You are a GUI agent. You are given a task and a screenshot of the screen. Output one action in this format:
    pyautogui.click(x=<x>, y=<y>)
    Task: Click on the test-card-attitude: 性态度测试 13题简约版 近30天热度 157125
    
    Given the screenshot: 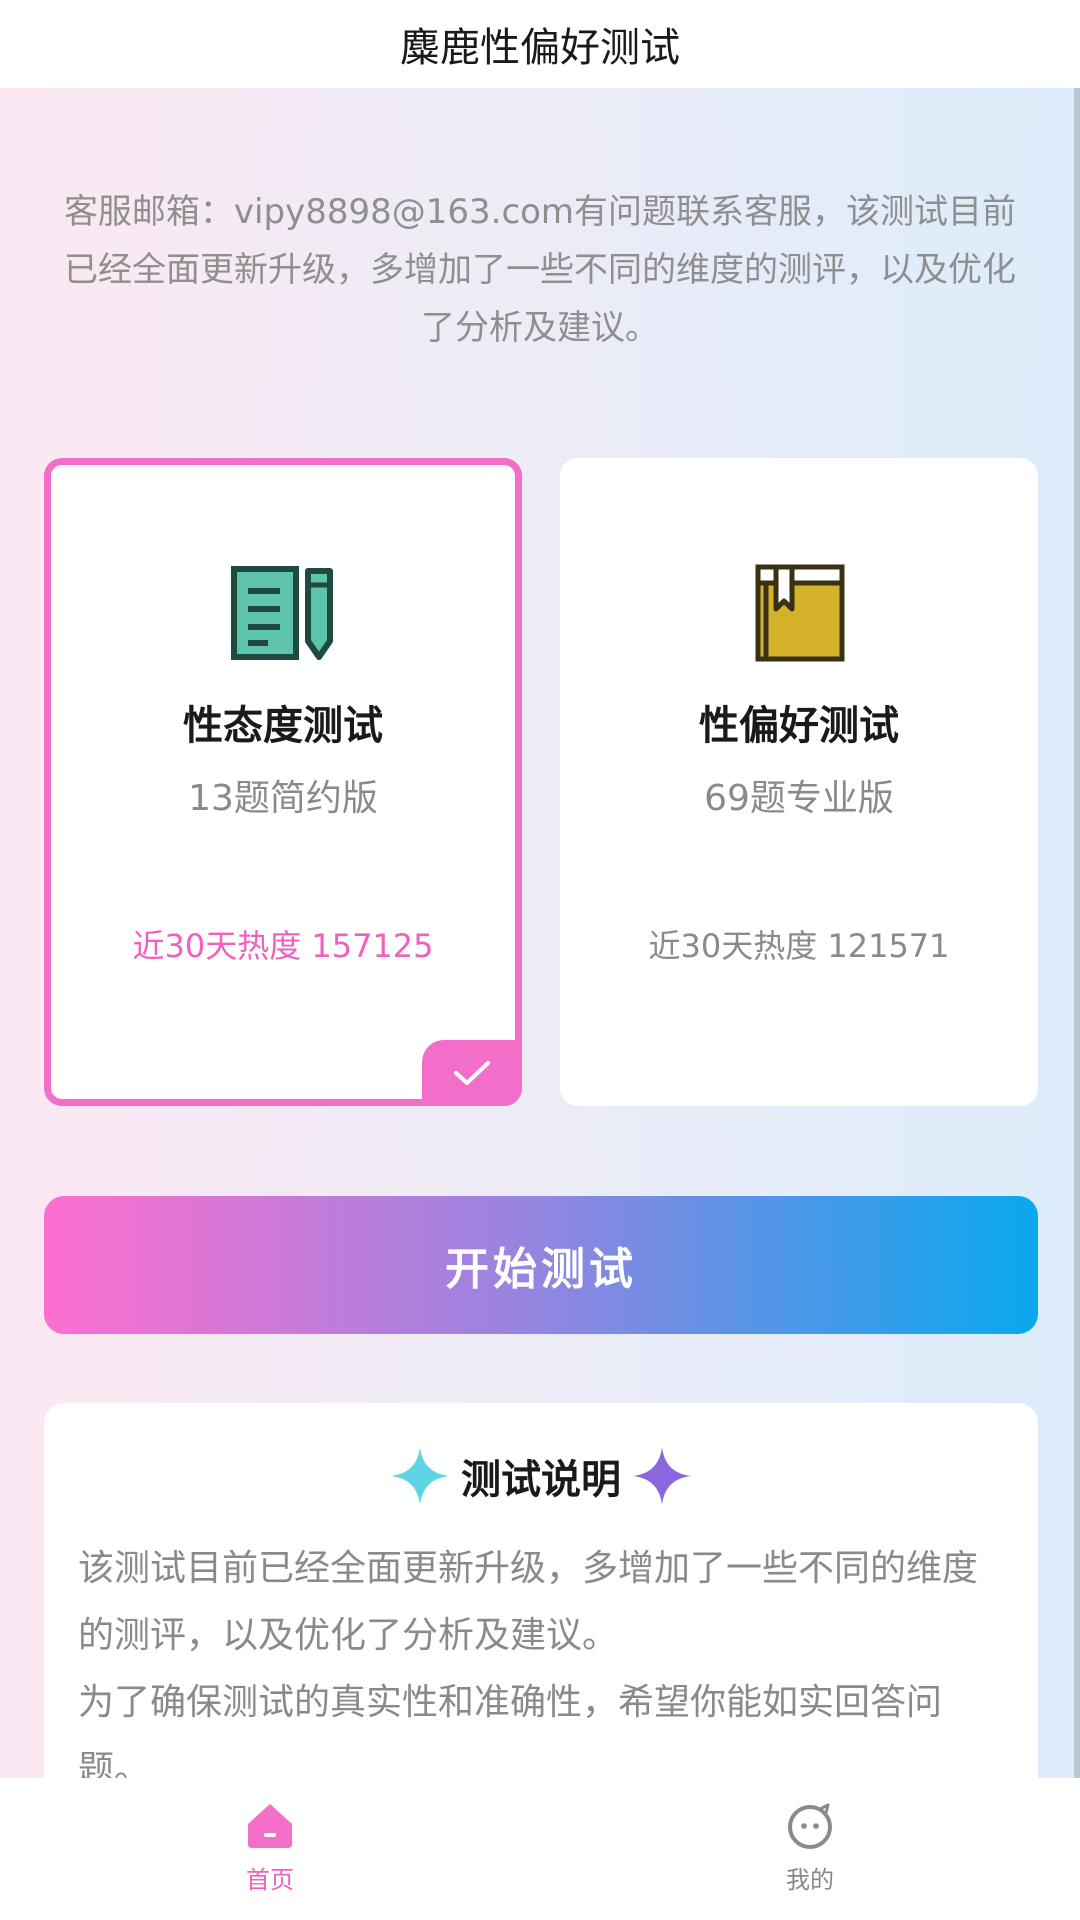 What is the action you would take?
    pyautogui.click(x=283, y=782)
    